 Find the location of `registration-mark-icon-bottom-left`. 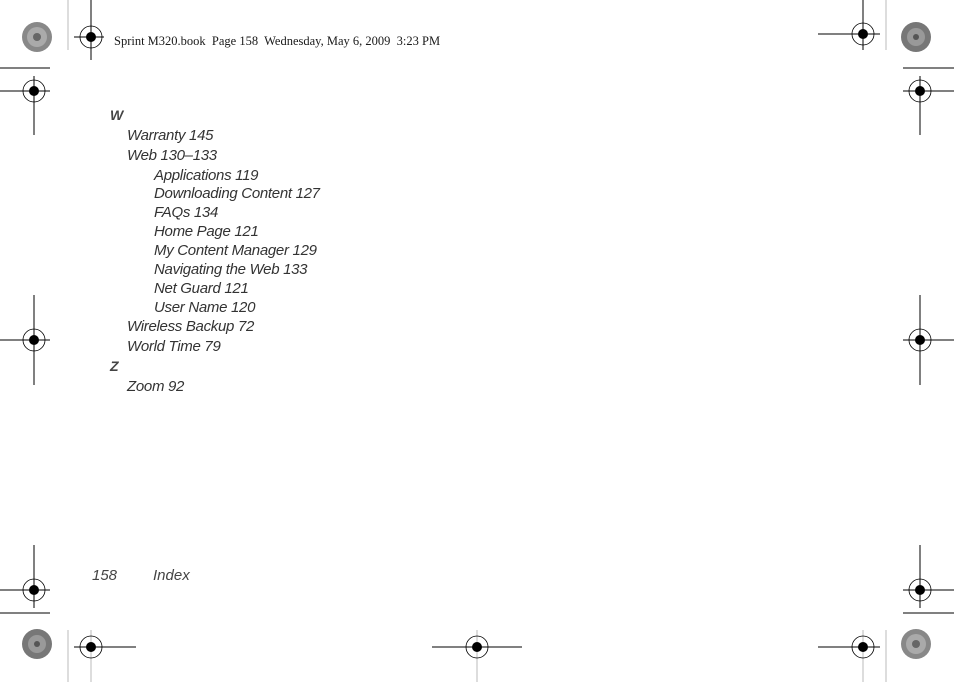

registration-mark-icon-bottom-left is located at coordinates (105, 656).